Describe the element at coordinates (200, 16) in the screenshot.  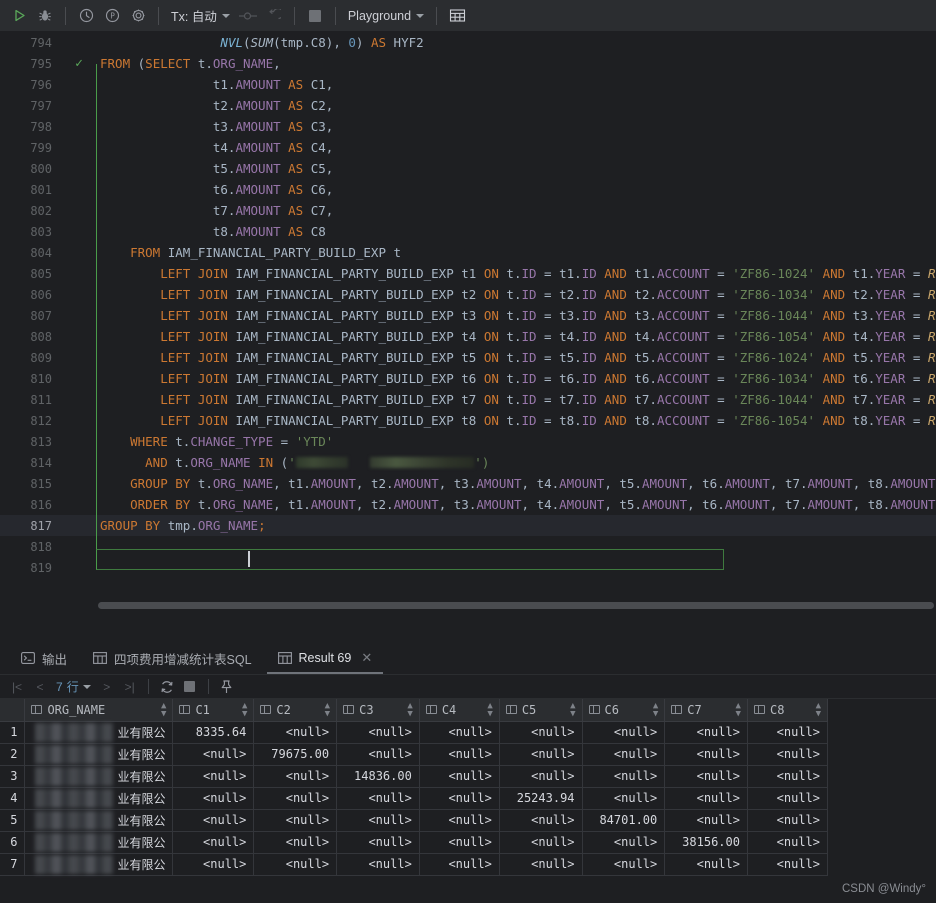
I see `transaction-mode-selector: Tx: 自动` at that location.